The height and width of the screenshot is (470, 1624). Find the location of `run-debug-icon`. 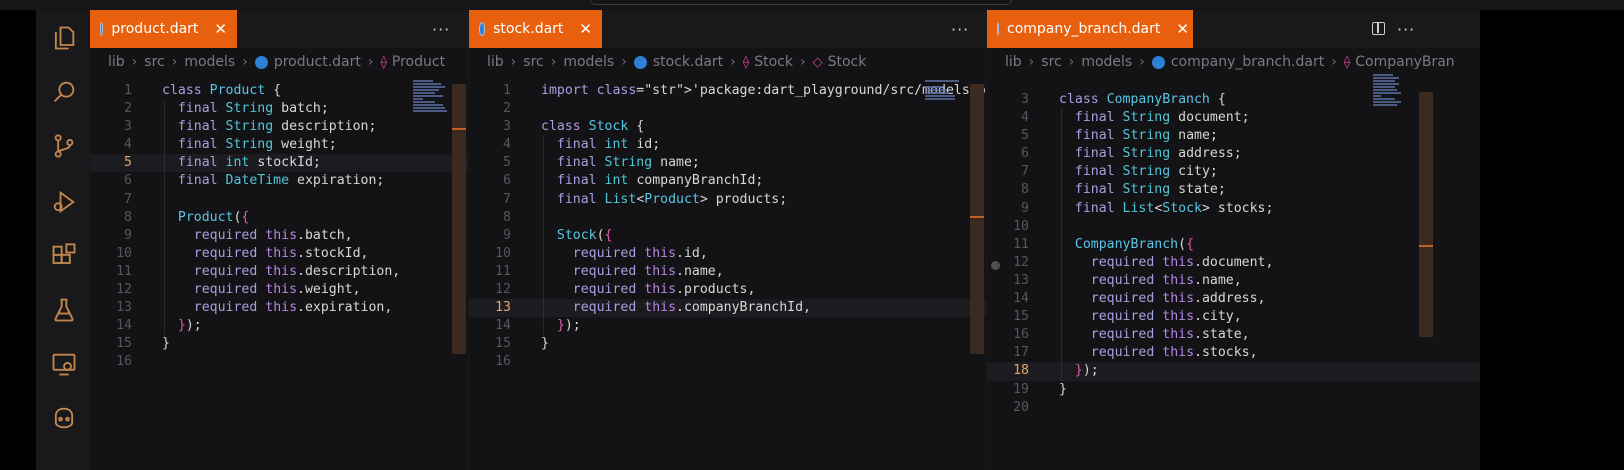

run-debug-icon is located at coordinates (64, 202).